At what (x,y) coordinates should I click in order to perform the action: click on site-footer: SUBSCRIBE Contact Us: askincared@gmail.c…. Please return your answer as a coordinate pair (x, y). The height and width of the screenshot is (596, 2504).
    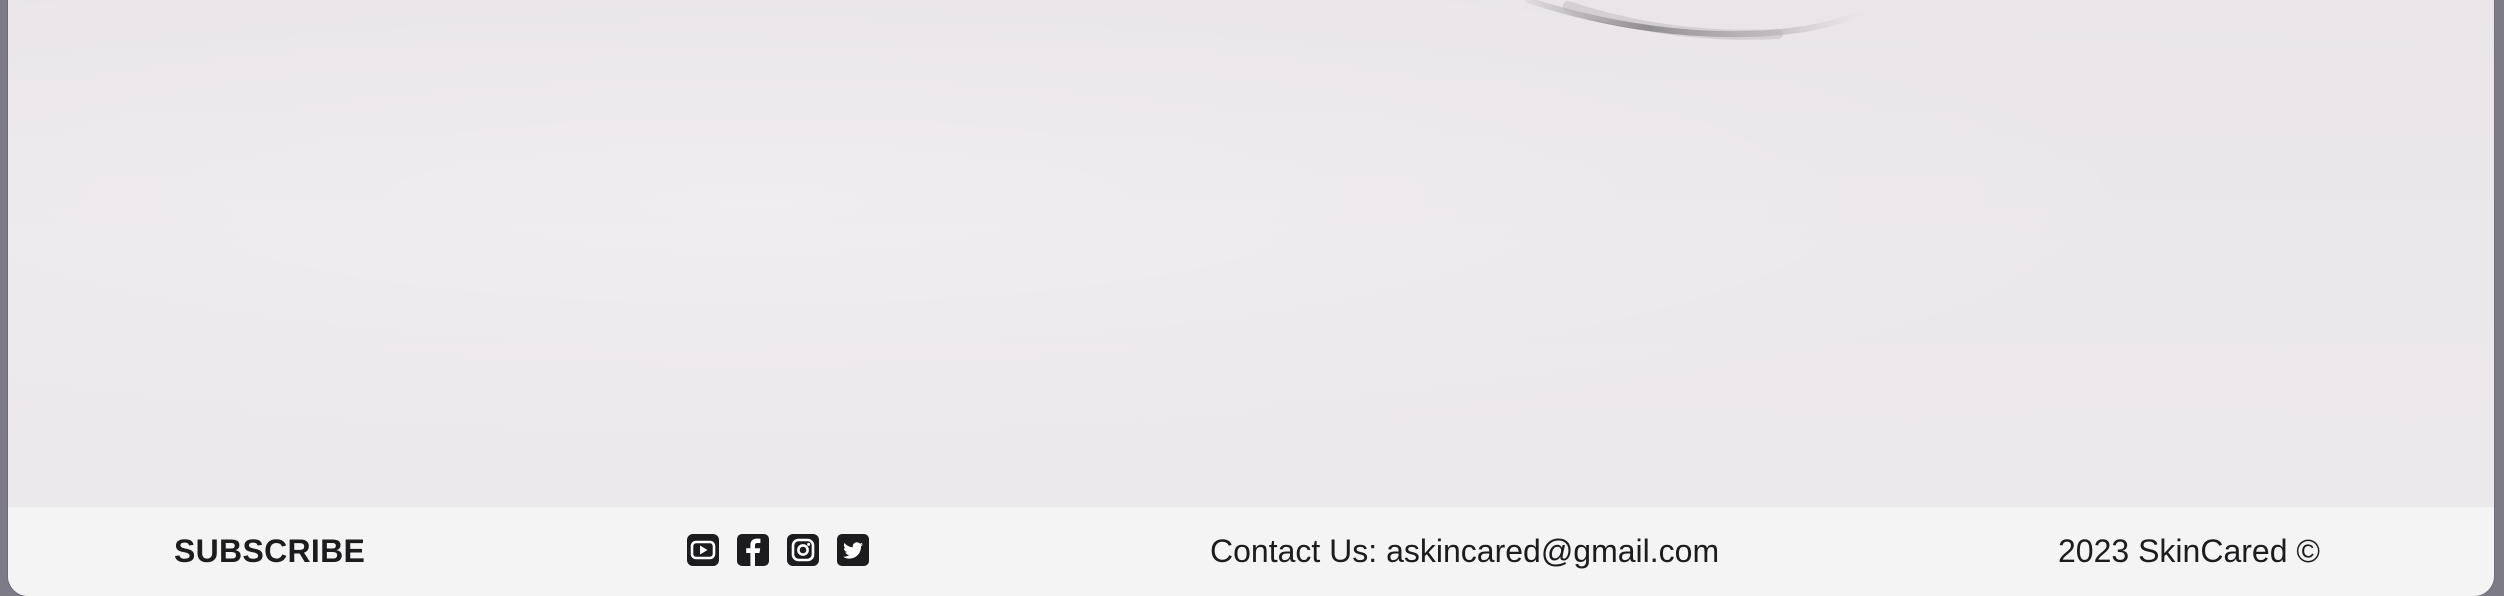
    Looking at the image, I should click on (1251, 551).